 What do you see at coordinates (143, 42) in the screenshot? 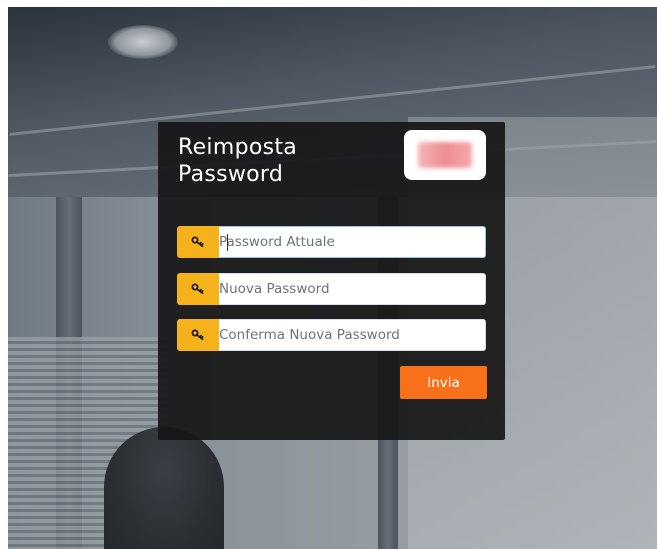
I see `background-ceiling-light` at bounding box center [143, 42].